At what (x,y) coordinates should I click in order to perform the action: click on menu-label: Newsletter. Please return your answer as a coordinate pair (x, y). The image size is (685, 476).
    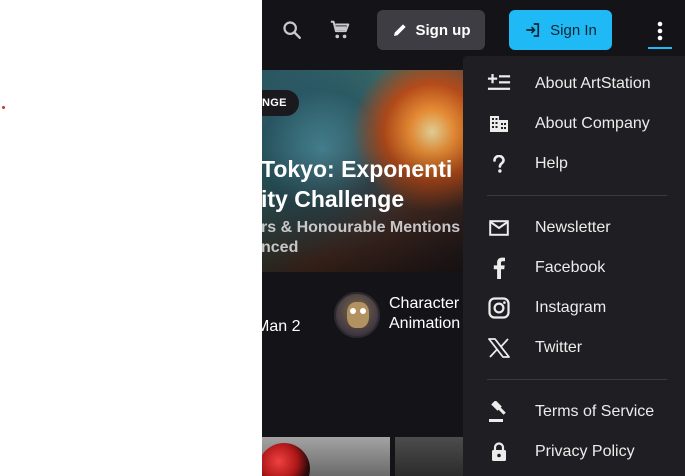
    Looking at the image, I should click on (573, 227).